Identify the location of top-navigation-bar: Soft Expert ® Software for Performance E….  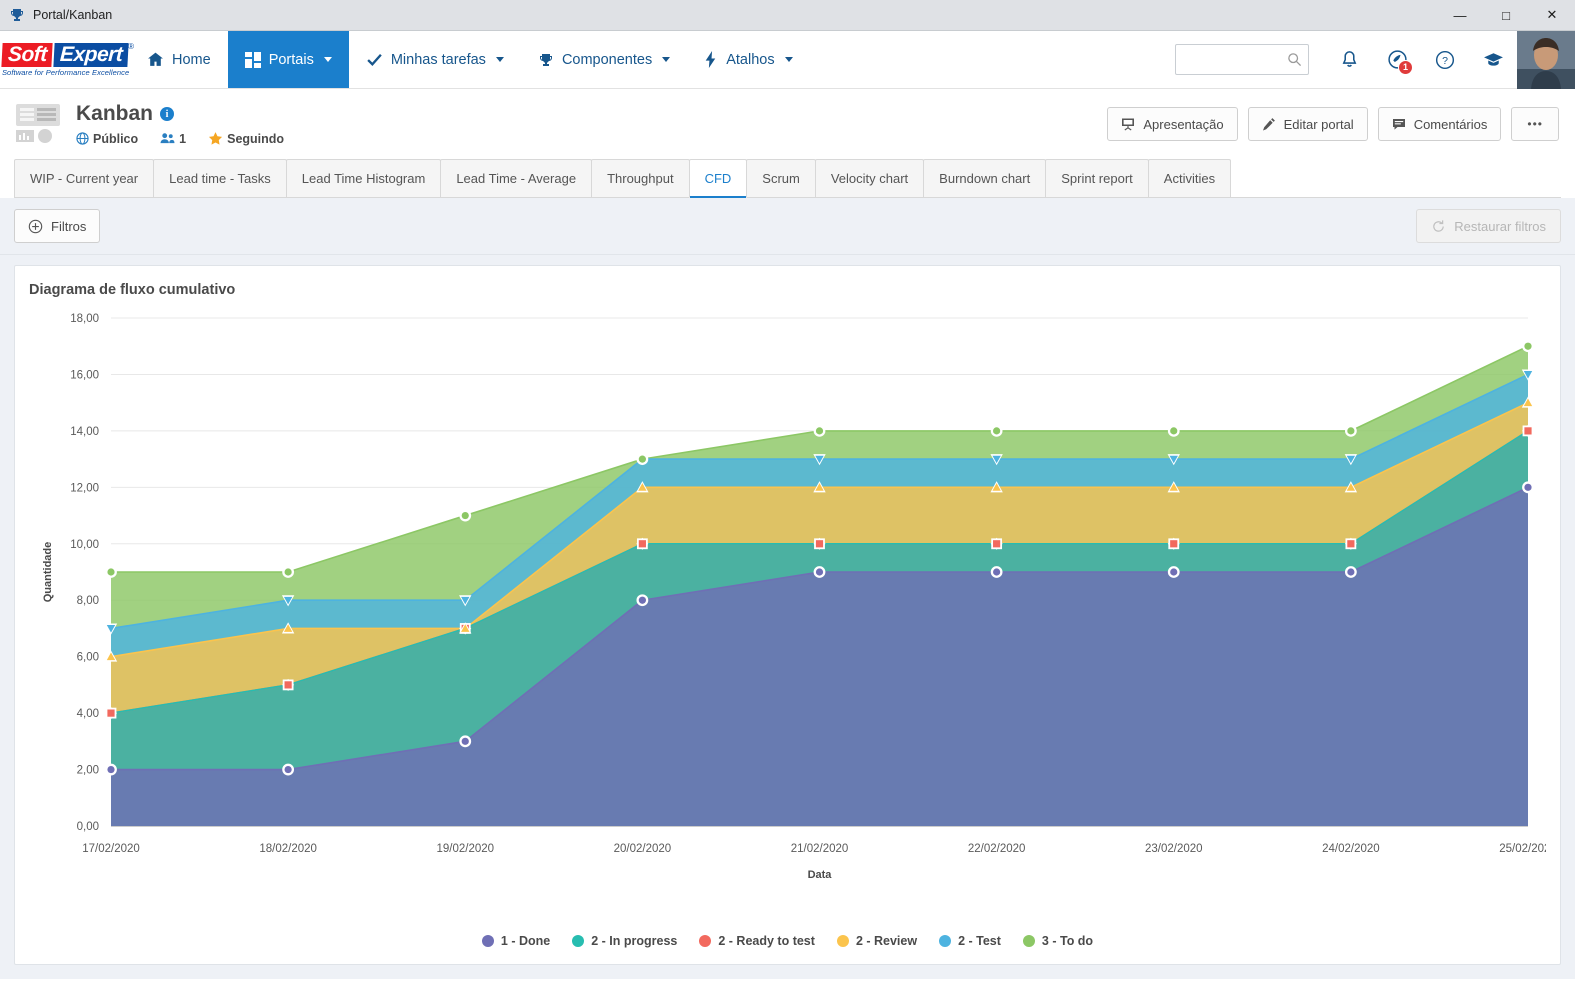
(787, 59).